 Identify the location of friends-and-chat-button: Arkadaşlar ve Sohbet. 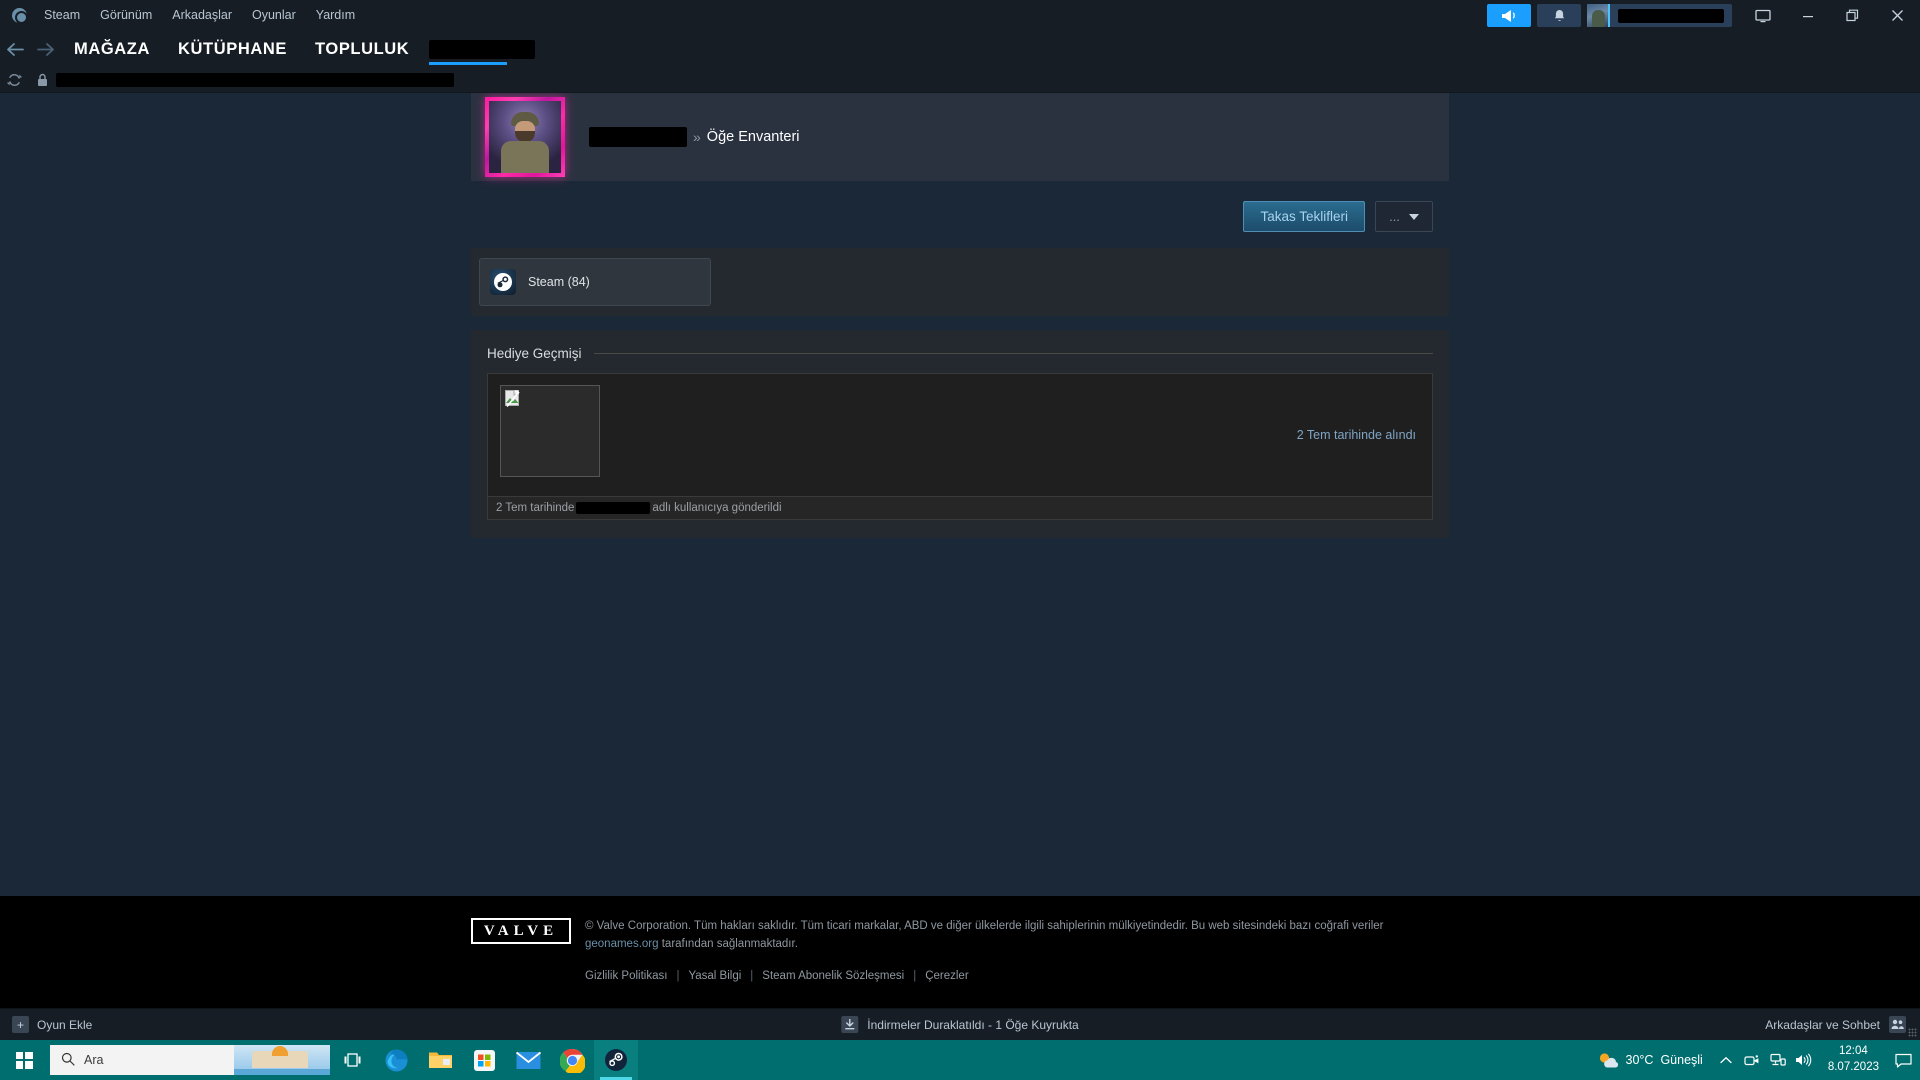
(1835, 1024).